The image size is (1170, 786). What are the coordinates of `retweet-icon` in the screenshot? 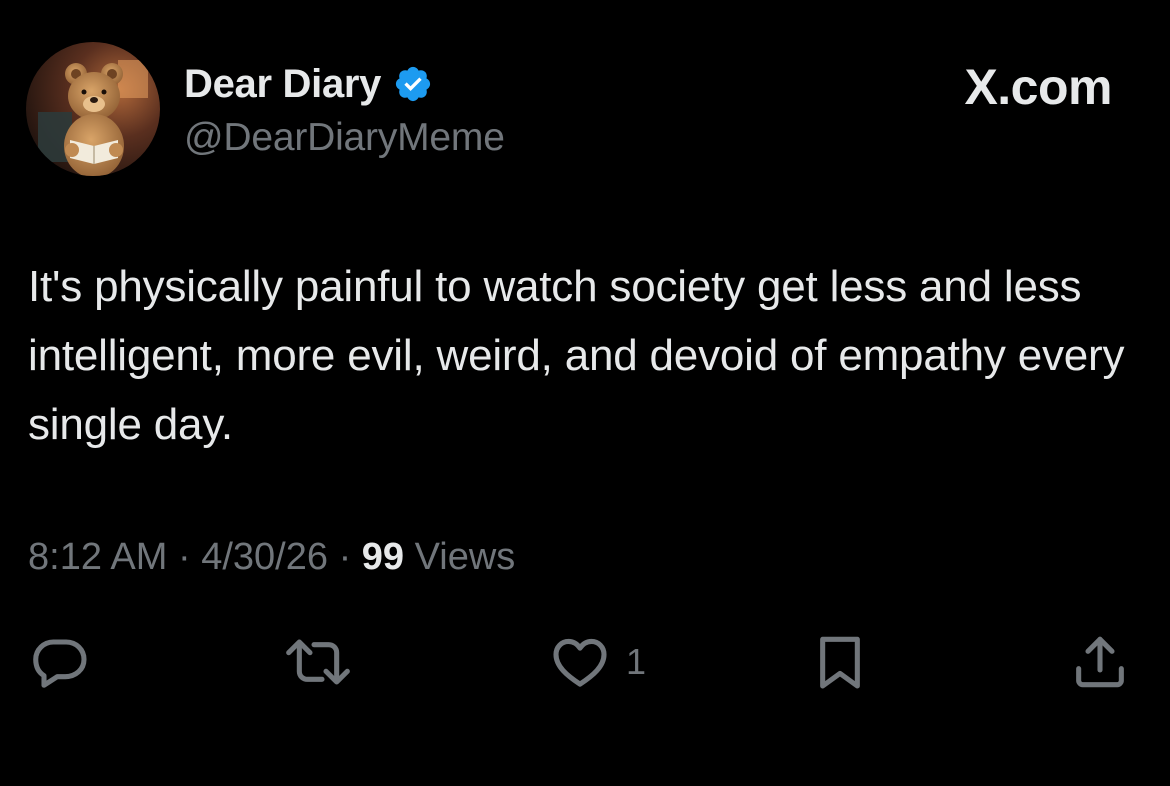 It's located at (318, 662).